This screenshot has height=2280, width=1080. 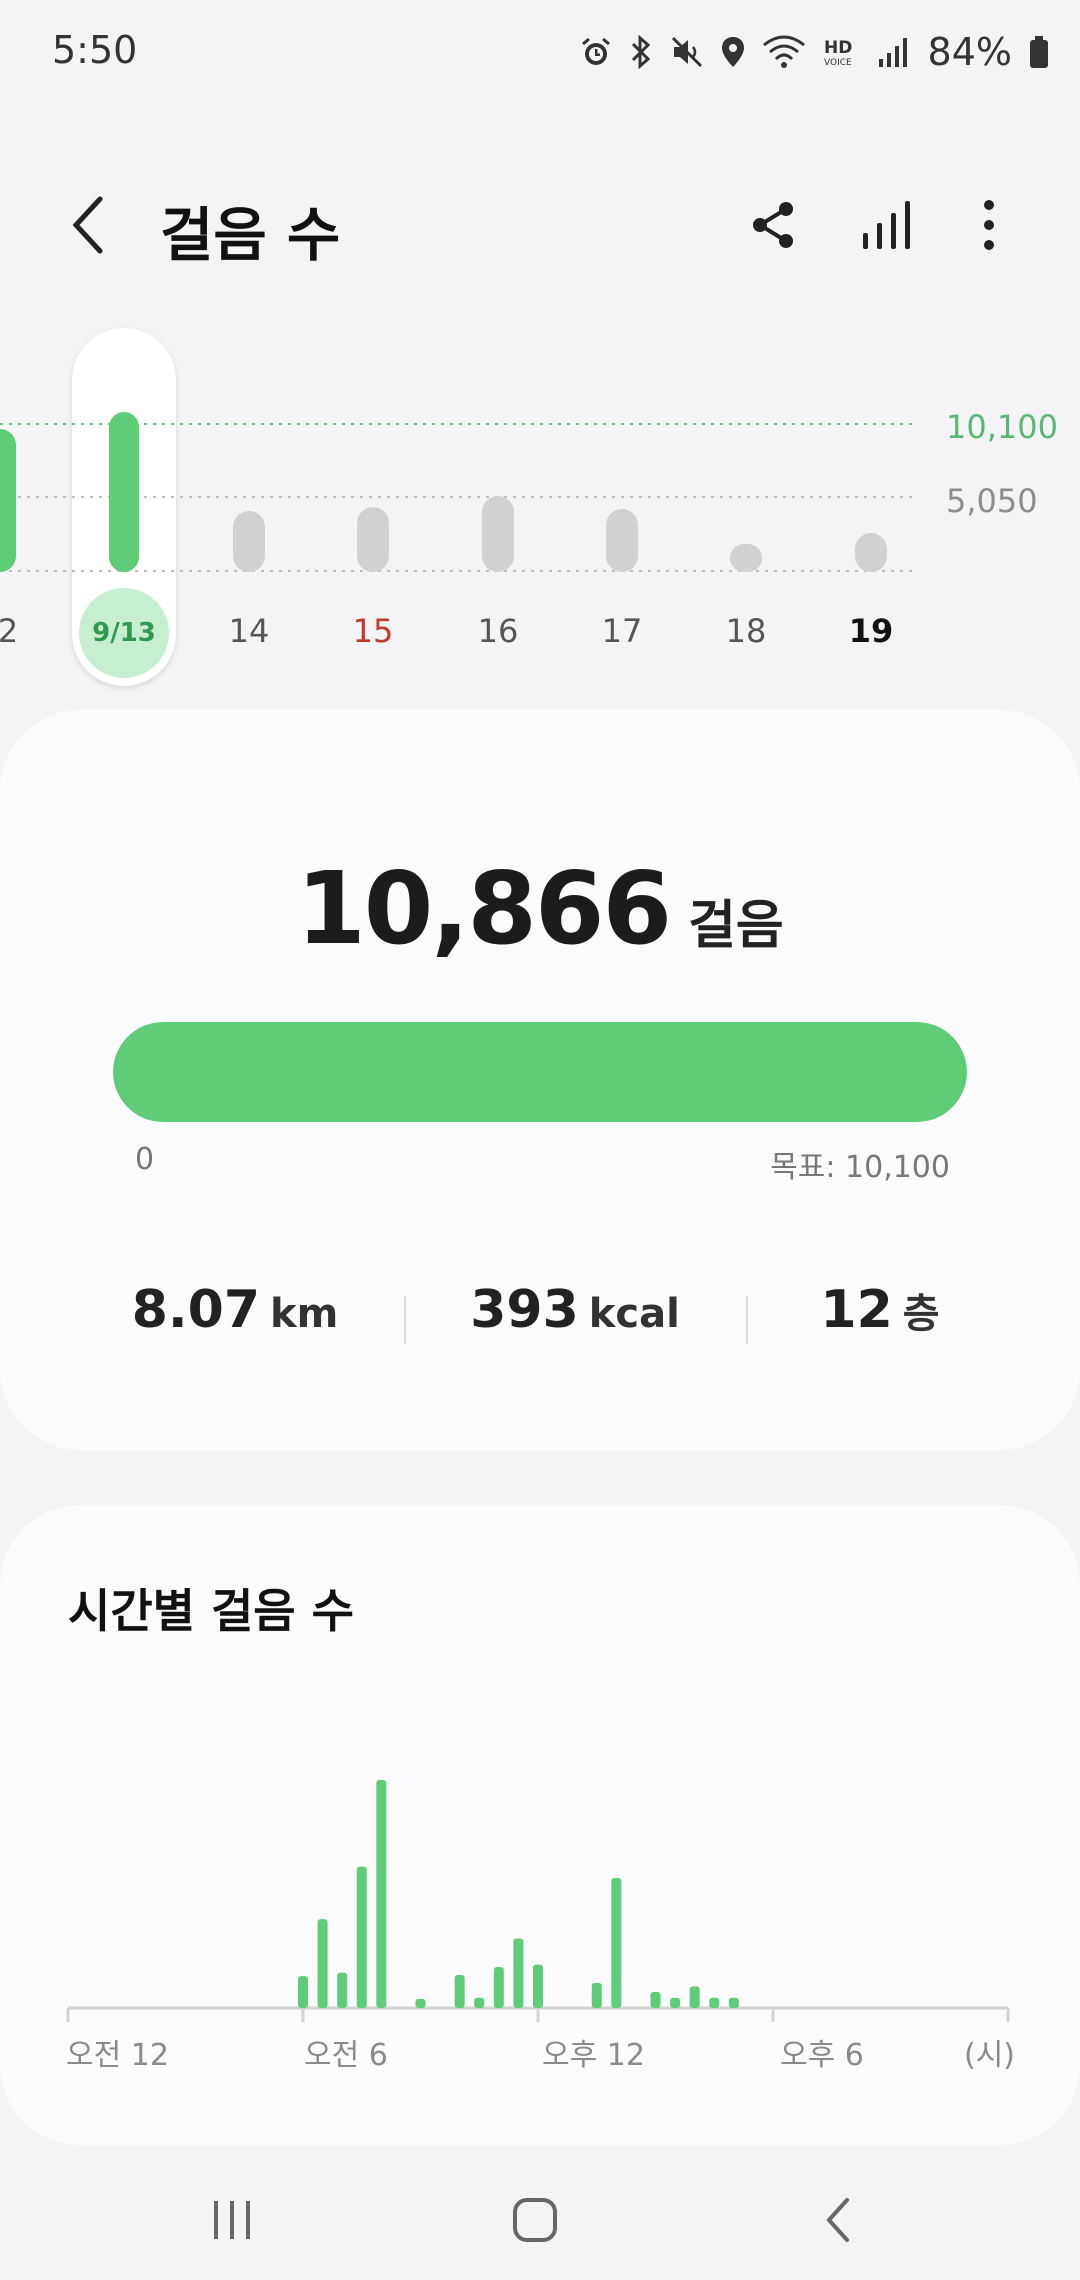 I want to click on day-label-6: 18, so click(x=746, y=631).